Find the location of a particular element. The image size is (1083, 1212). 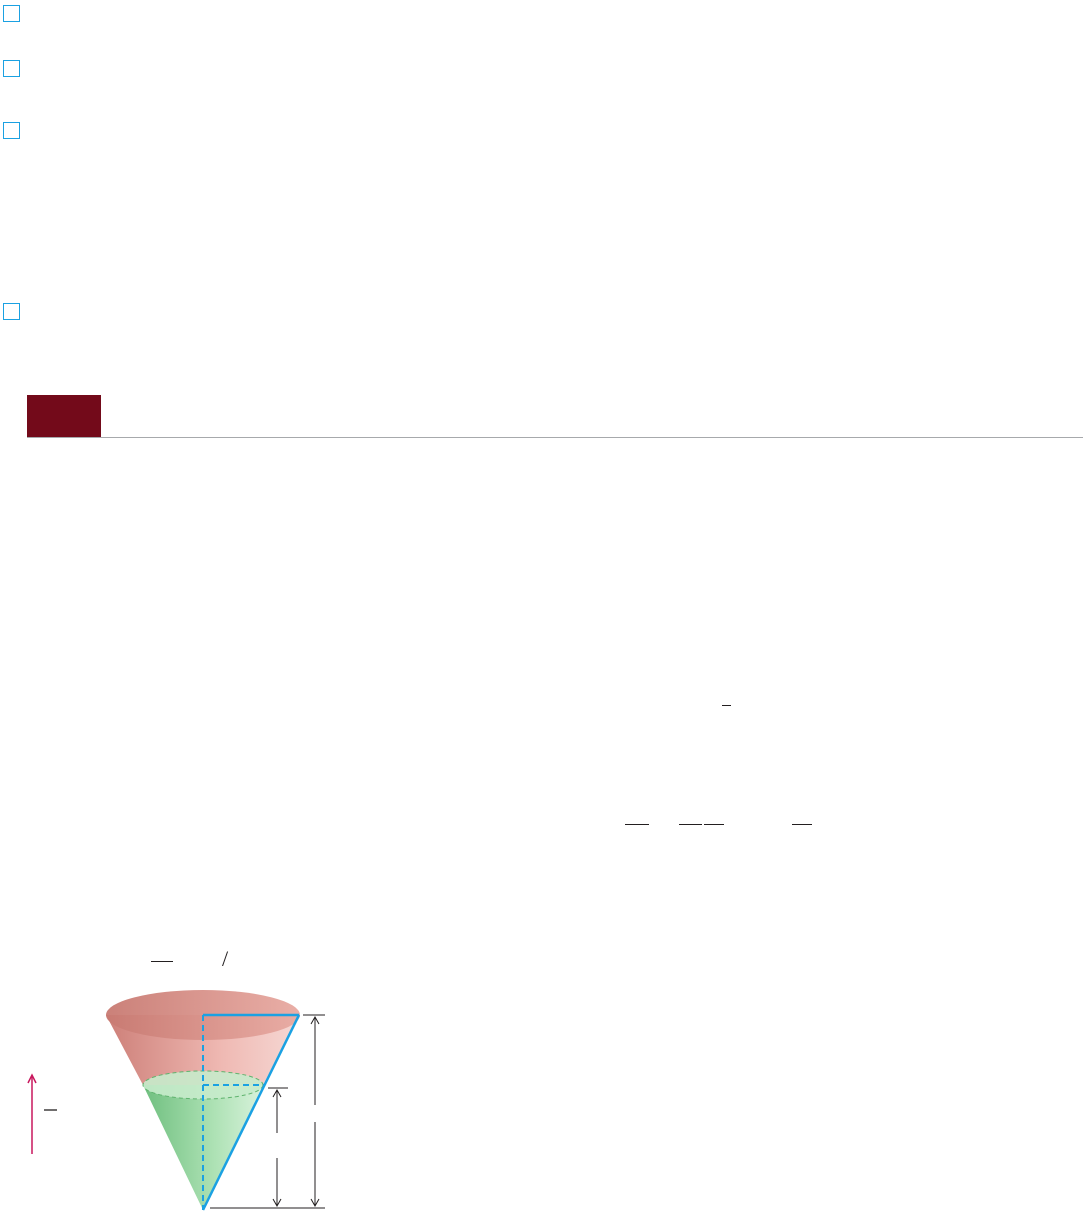

up-arrow-icon is located at coordinates (32, 1113).